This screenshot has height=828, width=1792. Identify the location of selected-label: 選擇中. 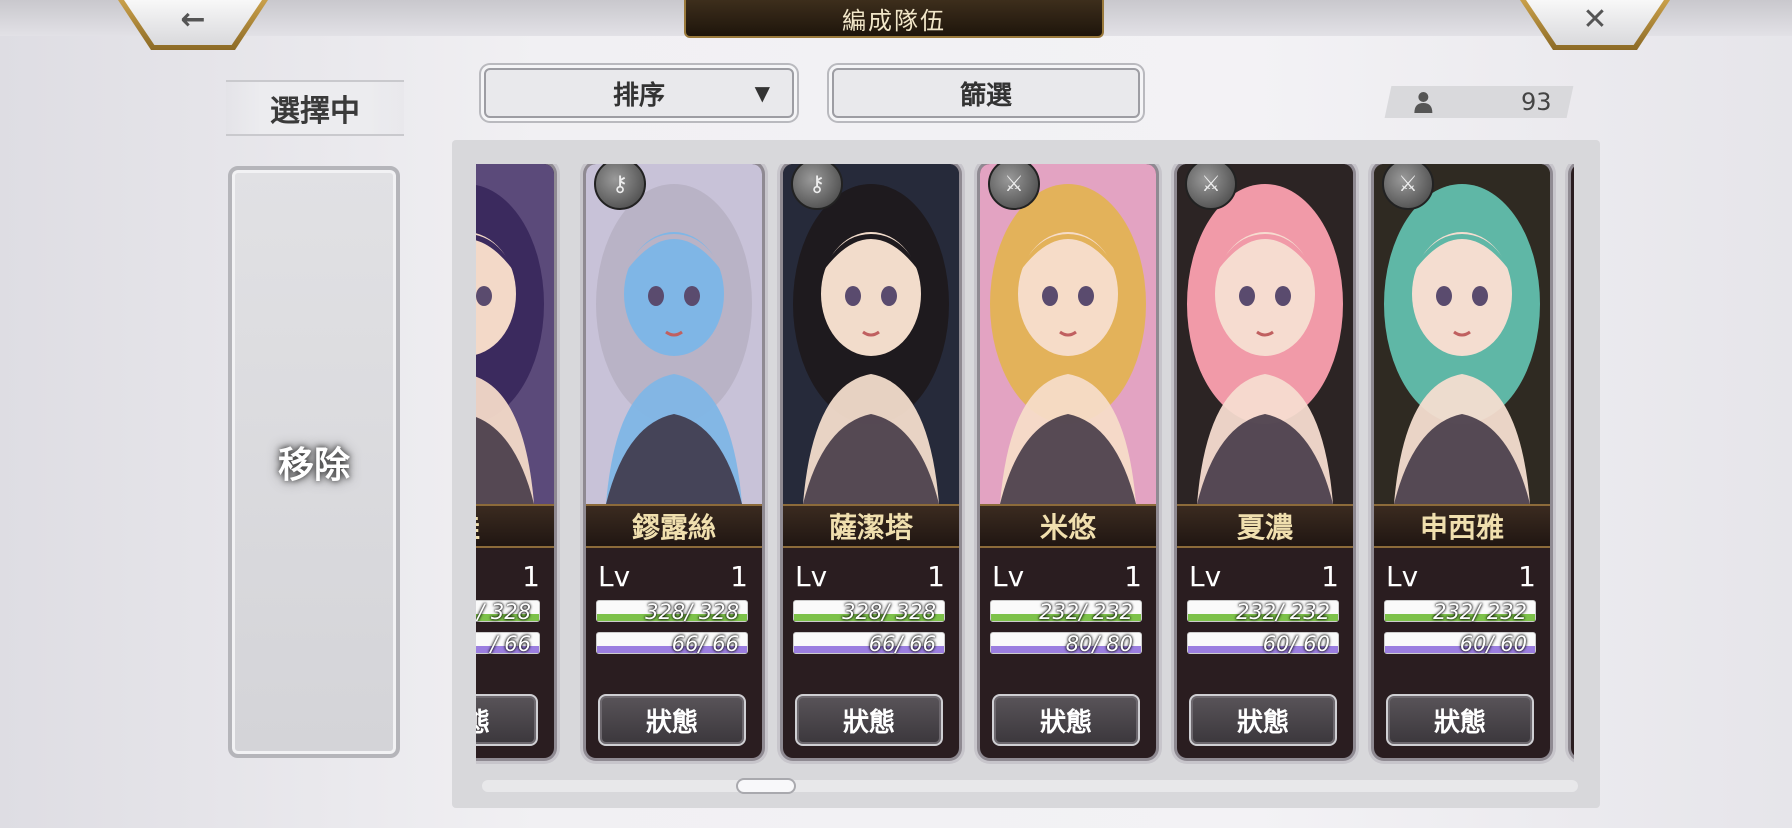
(315, 108).